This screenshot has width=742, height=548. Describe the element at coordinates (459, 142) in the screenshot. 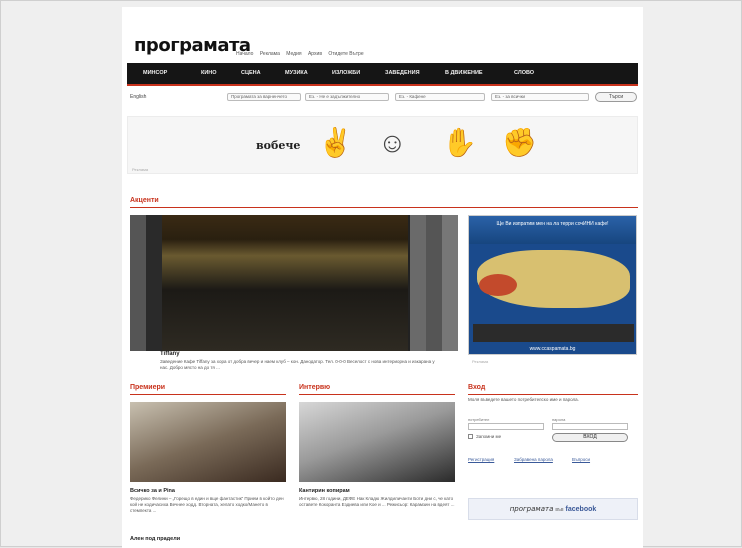

I see `hand-icon: ✋` at that location.